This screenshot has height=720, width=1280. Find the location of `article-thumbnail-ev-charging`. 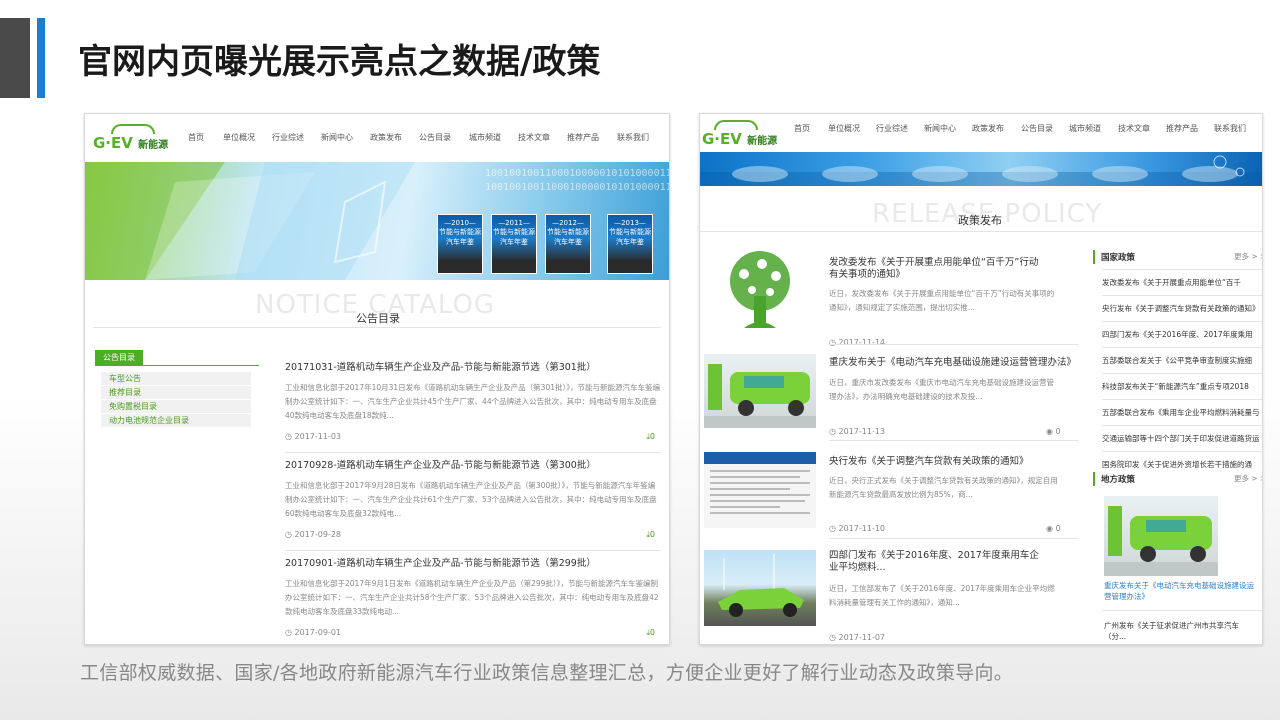

article-thumbnail-ev-charging is located at coordinates (760, 391).